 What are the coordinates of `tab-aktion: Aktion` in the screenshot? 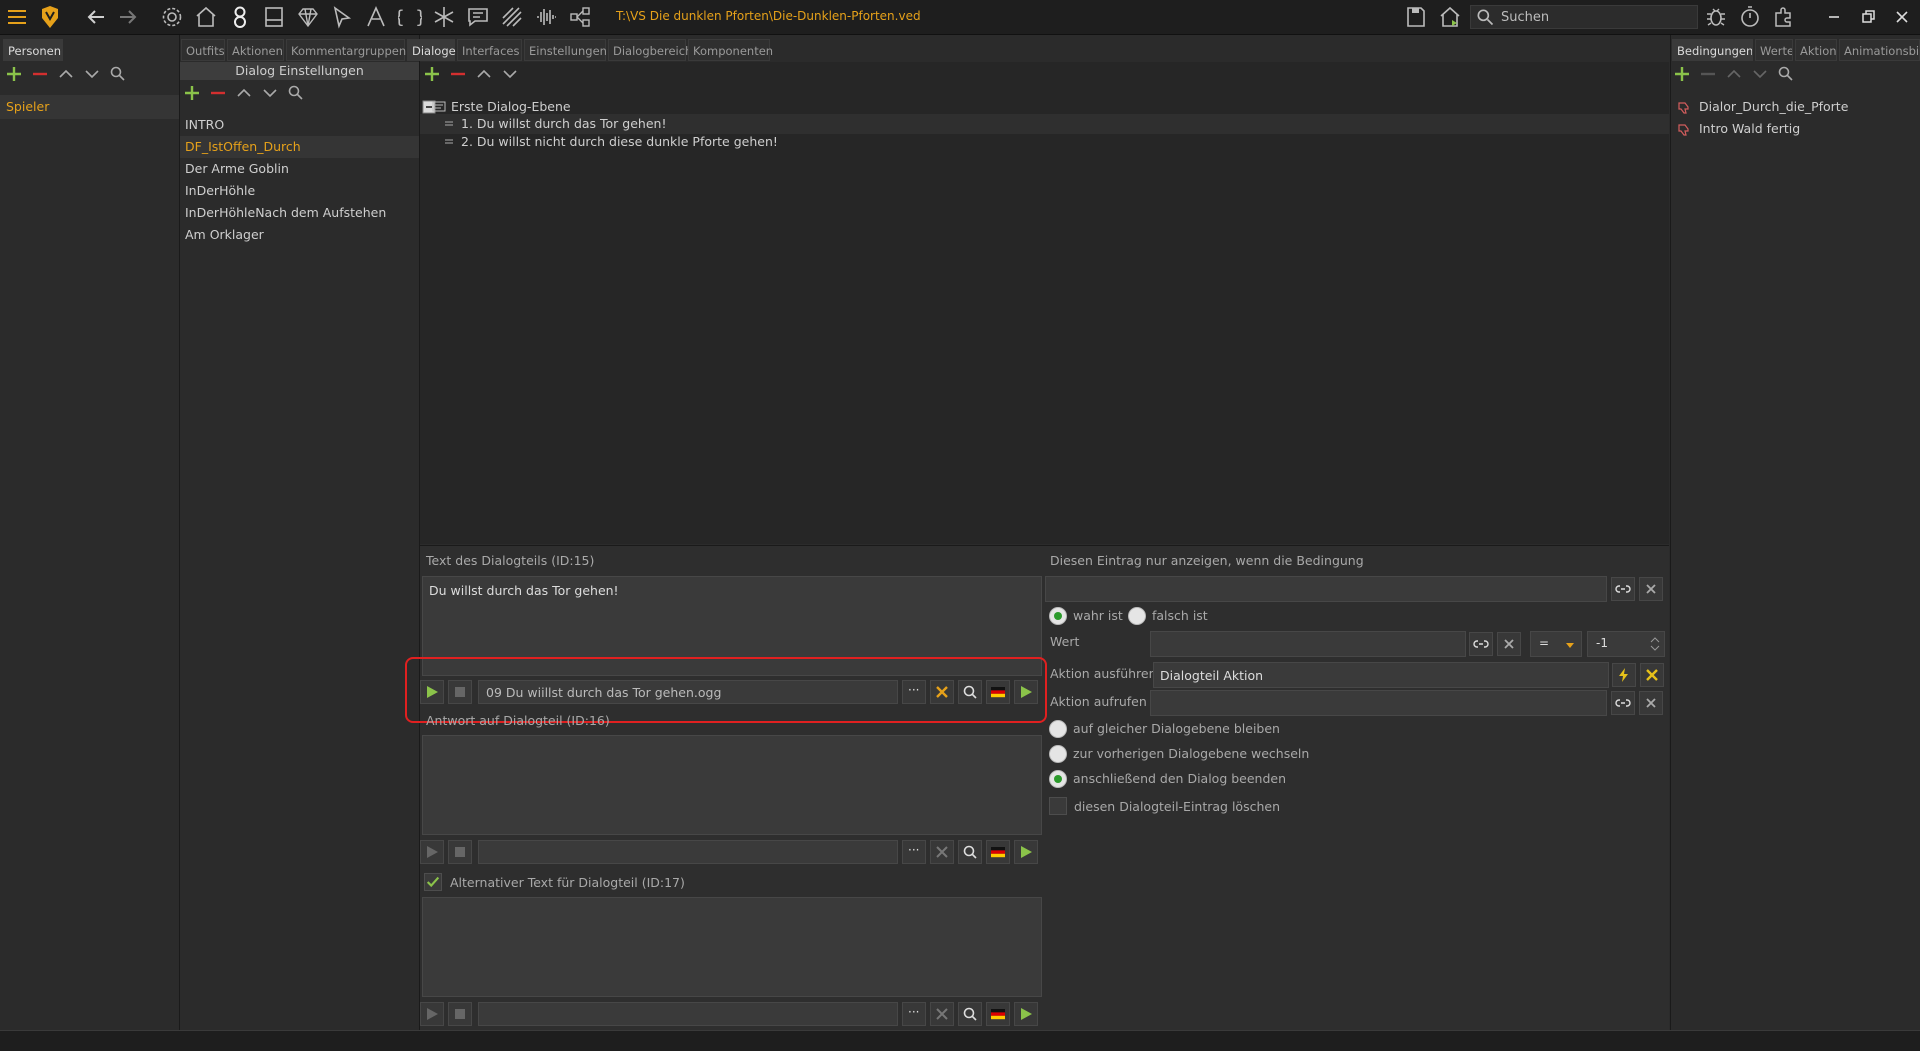 It's located at (1816, 50).